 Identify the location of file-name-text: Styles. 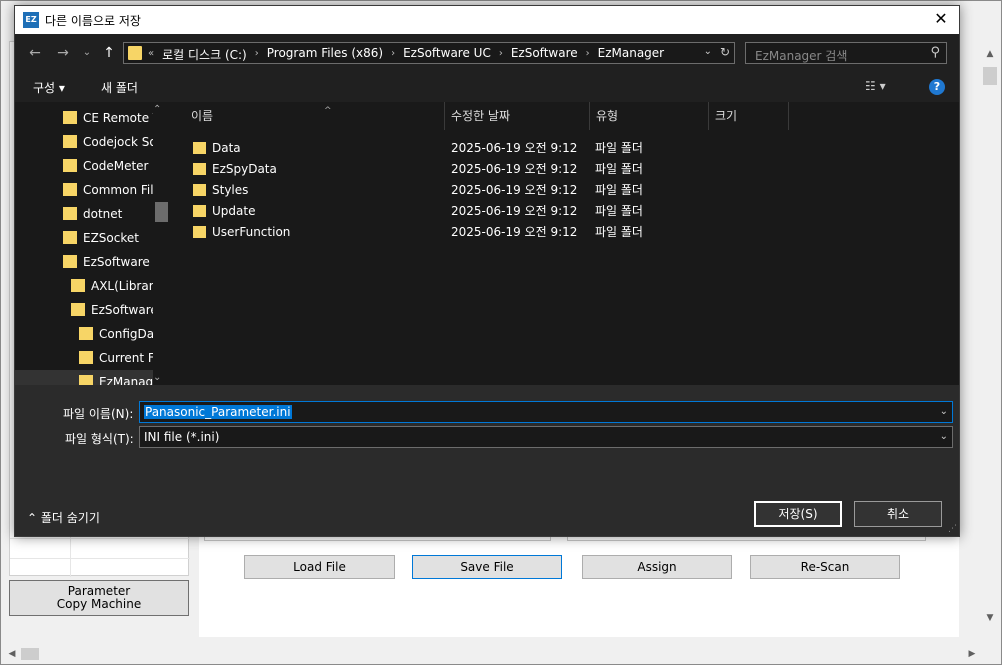
(230, 190).